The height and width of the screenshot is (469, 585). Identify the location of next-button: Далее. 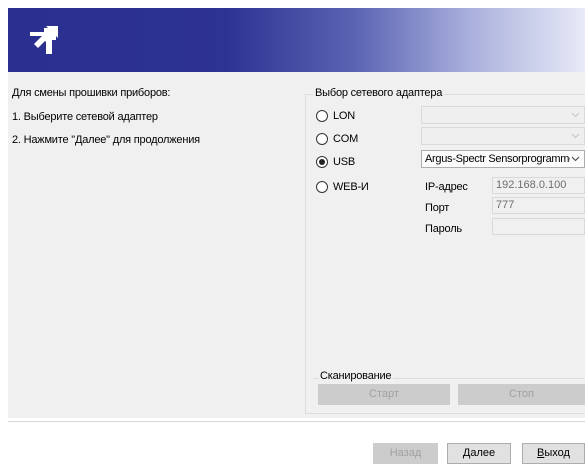
(479, 453).